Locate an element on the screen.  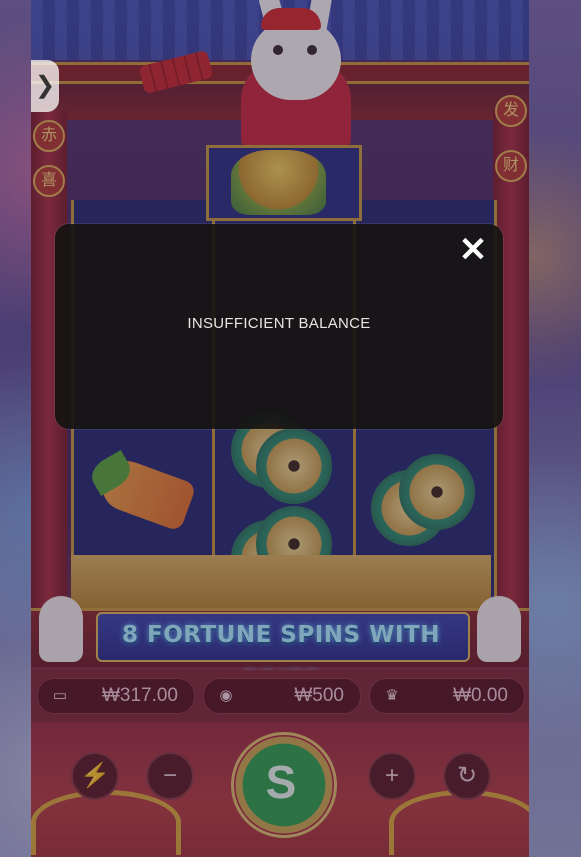
side-menu-tab: ❯ is located at coordinates (45, 86).